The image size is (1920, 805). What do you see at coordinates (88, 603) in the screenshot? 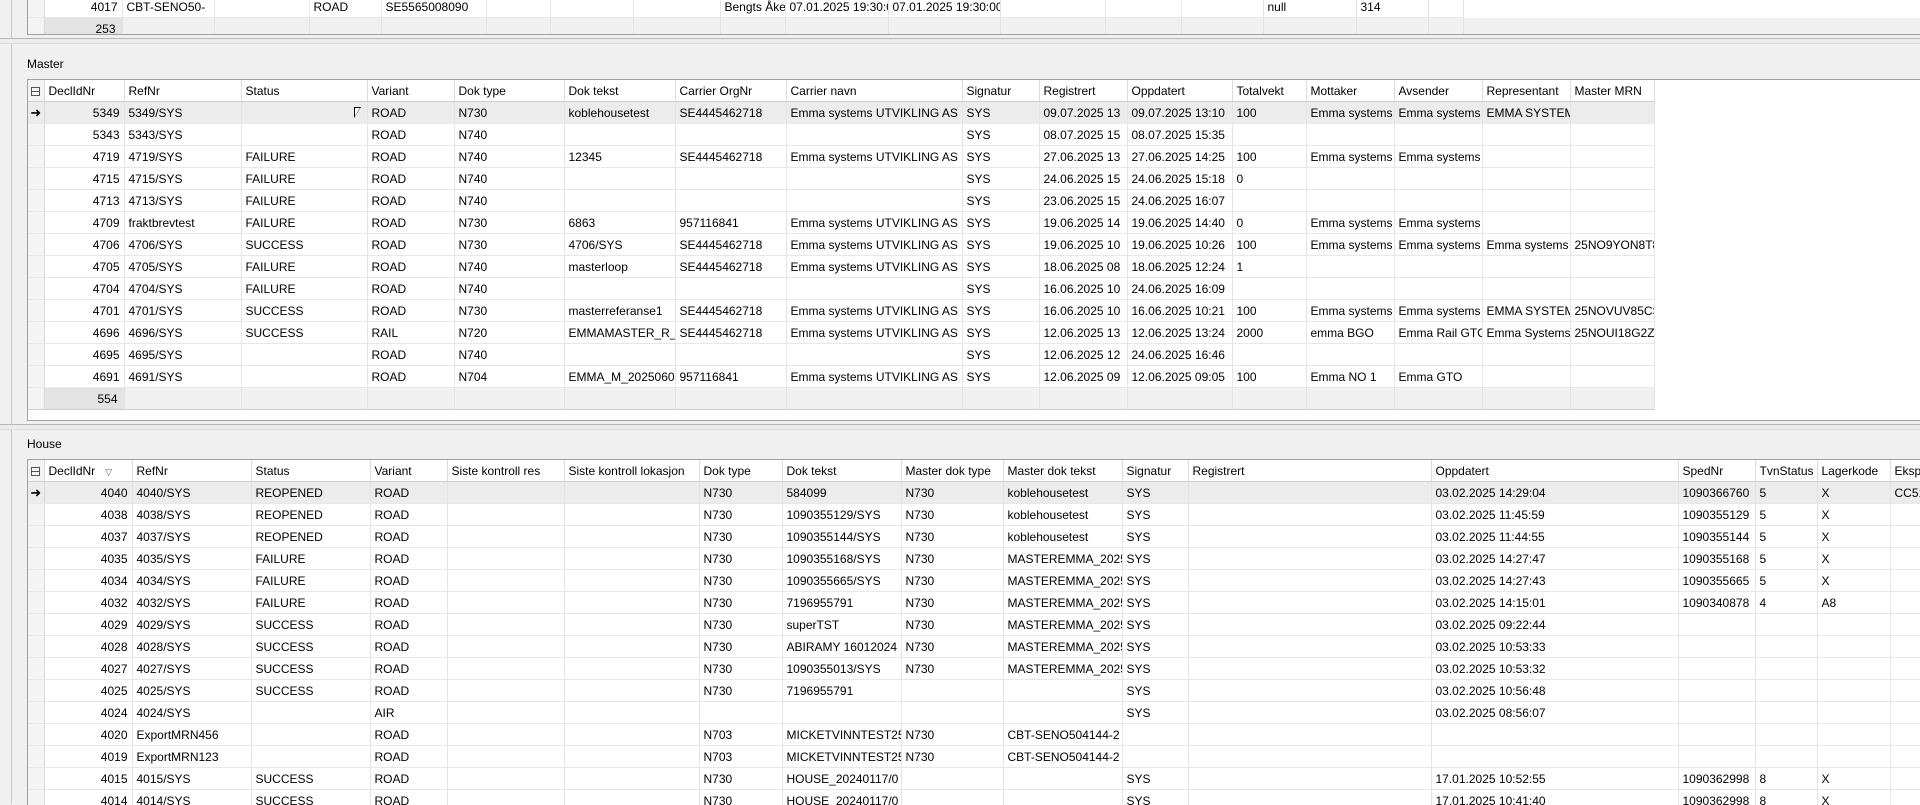
I see `table-cell: 4032` at bounding box center [88, 603].